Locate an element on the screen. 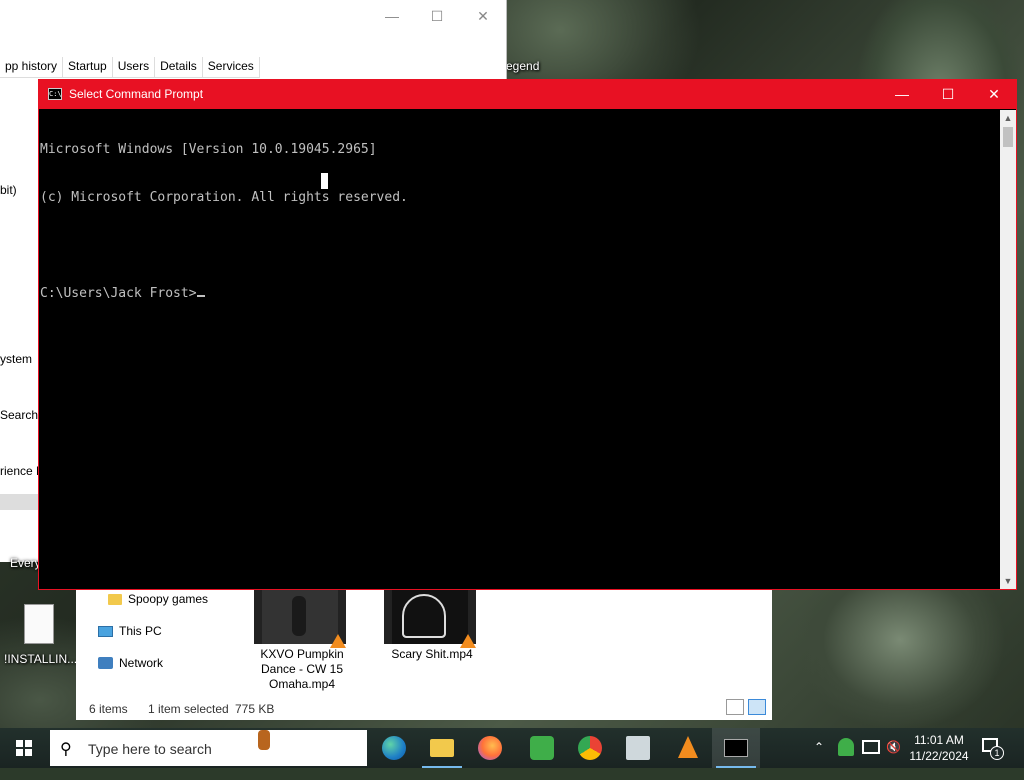 Image resolution: width=1024 pixels, height=780 pixels. scroll-thumb is located at coordinates (1008, 137).